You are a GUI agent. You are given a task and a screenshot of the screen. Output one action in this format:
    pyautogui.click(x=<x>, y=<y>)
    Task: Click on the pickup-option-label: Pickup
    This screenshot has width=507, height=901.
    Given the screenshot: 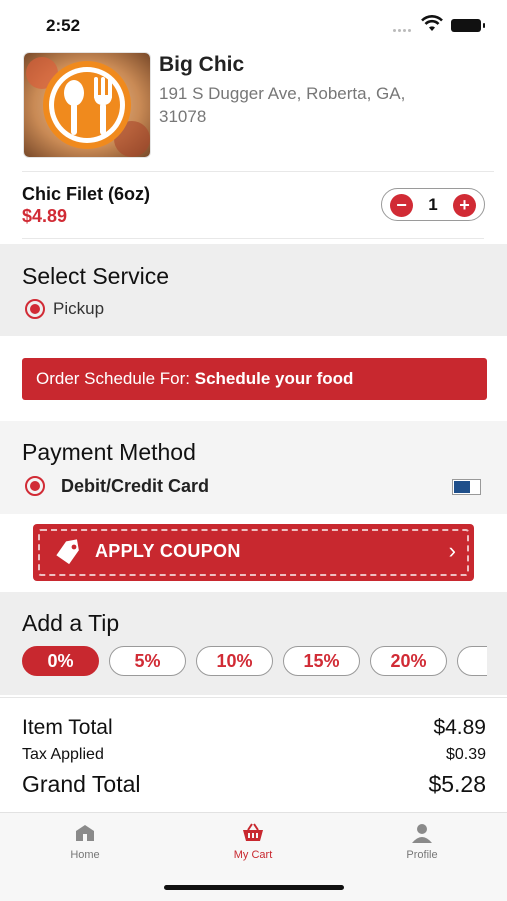 What is the action you would take?
    pyautogui.click(x=78, y=309)
    